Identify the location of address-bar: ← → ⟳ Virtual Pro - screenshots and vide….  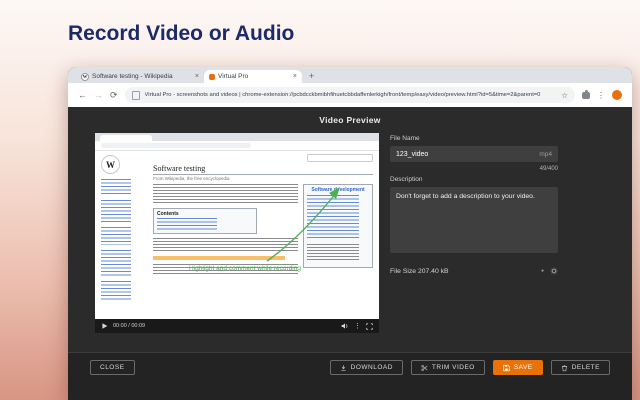
(350, 95).